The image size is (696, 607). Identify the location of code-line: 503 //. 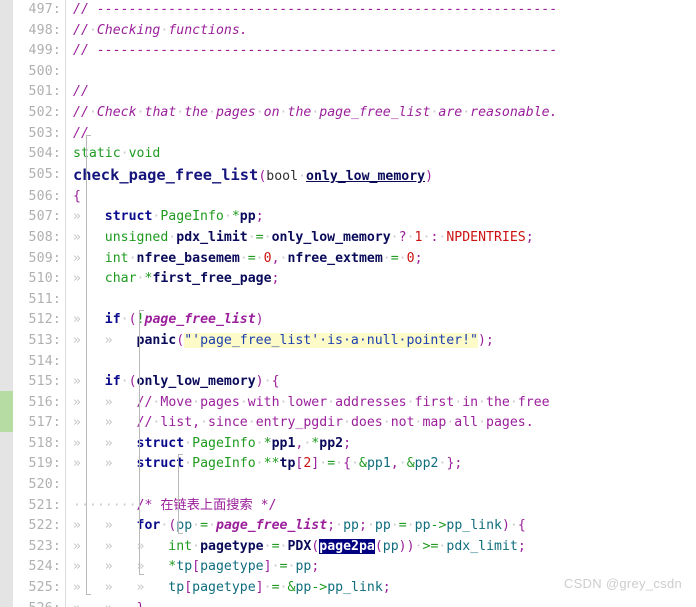
(354, 134).